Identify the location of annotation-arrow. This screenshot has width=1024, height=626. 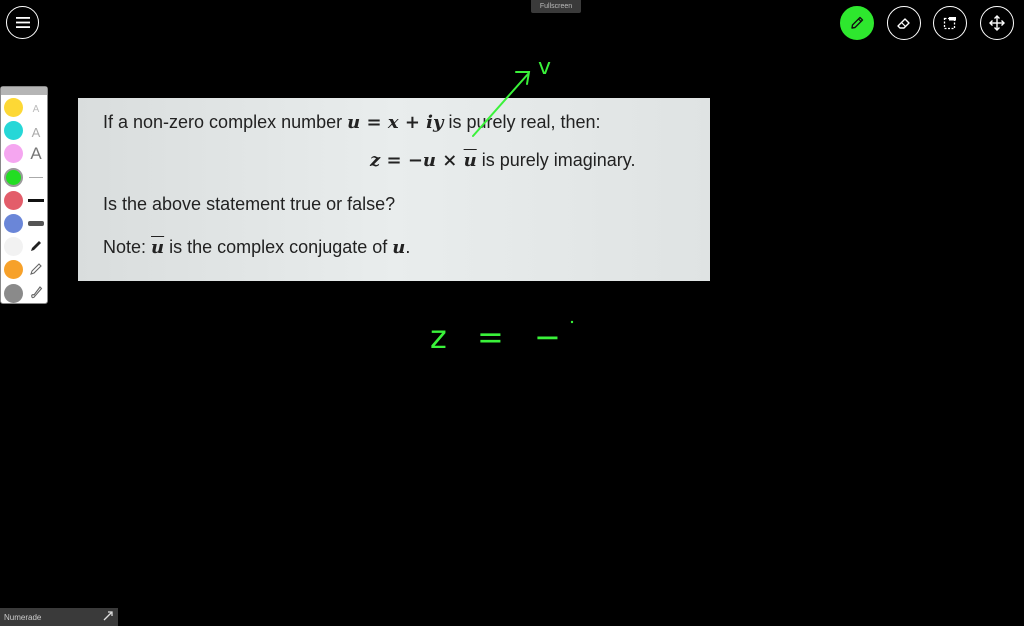
(501, 104).